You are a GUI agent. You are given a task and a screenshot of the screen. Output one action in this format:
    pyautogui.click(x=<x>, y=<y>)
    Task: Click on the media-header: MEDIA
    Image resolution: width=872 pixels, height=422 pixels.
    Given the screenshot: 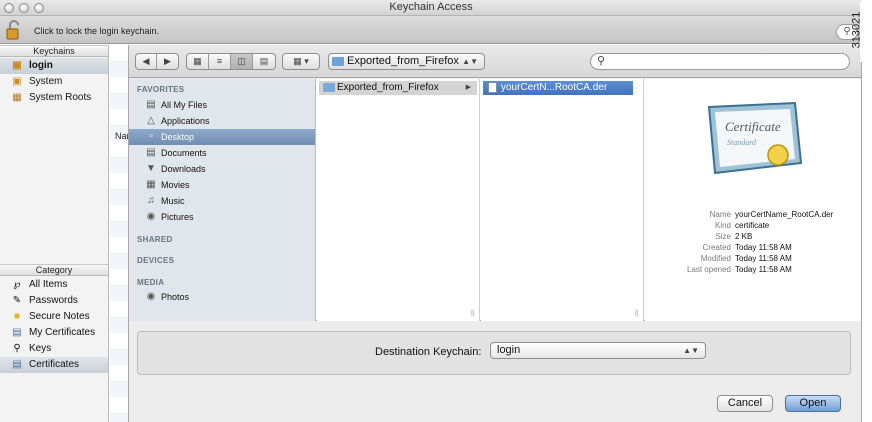 What is the action you would take?
    pyautogui.click(x=151, y=282)
    